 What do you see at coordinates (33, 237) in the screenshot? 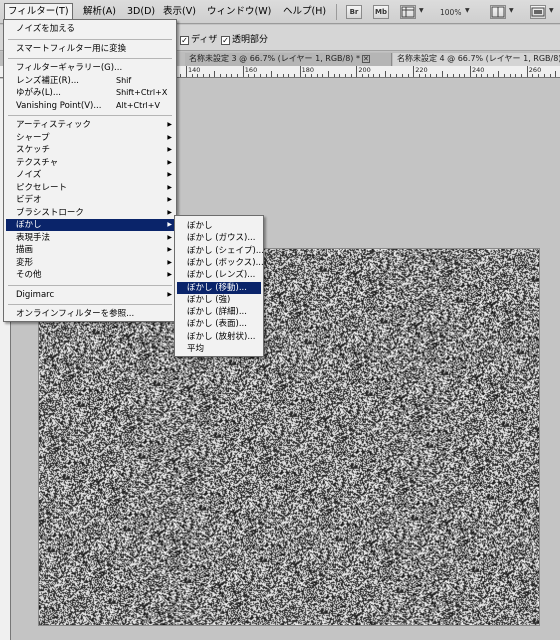
I see `menu-item-label: 表現手法` at bounding box center [33, 237].